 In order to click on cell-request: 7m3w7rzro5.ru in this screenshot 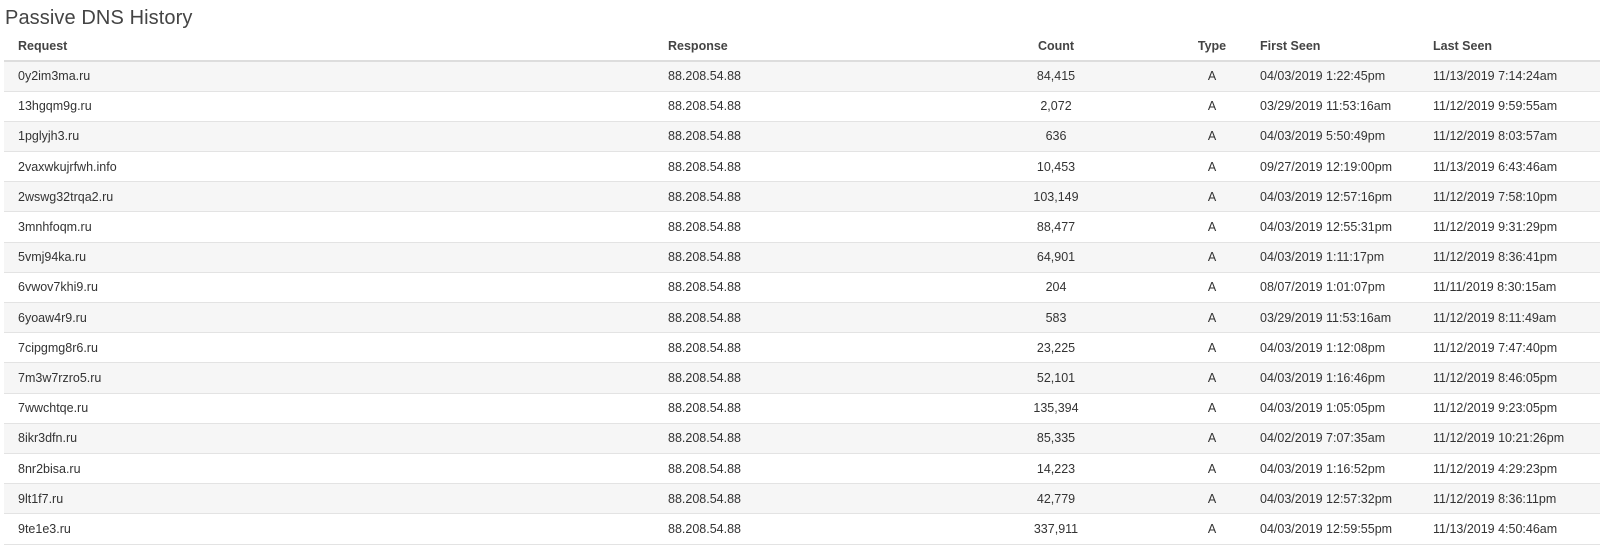, I will do `click(329, 378)`.